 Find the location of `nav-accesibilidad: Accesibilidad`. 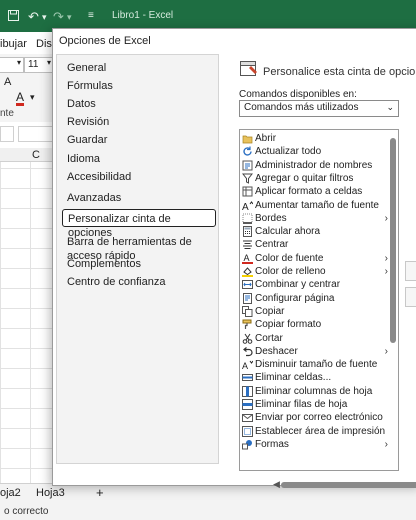

nav-accesibilidad: Accesibilidad is located at coordinates (139, 177).